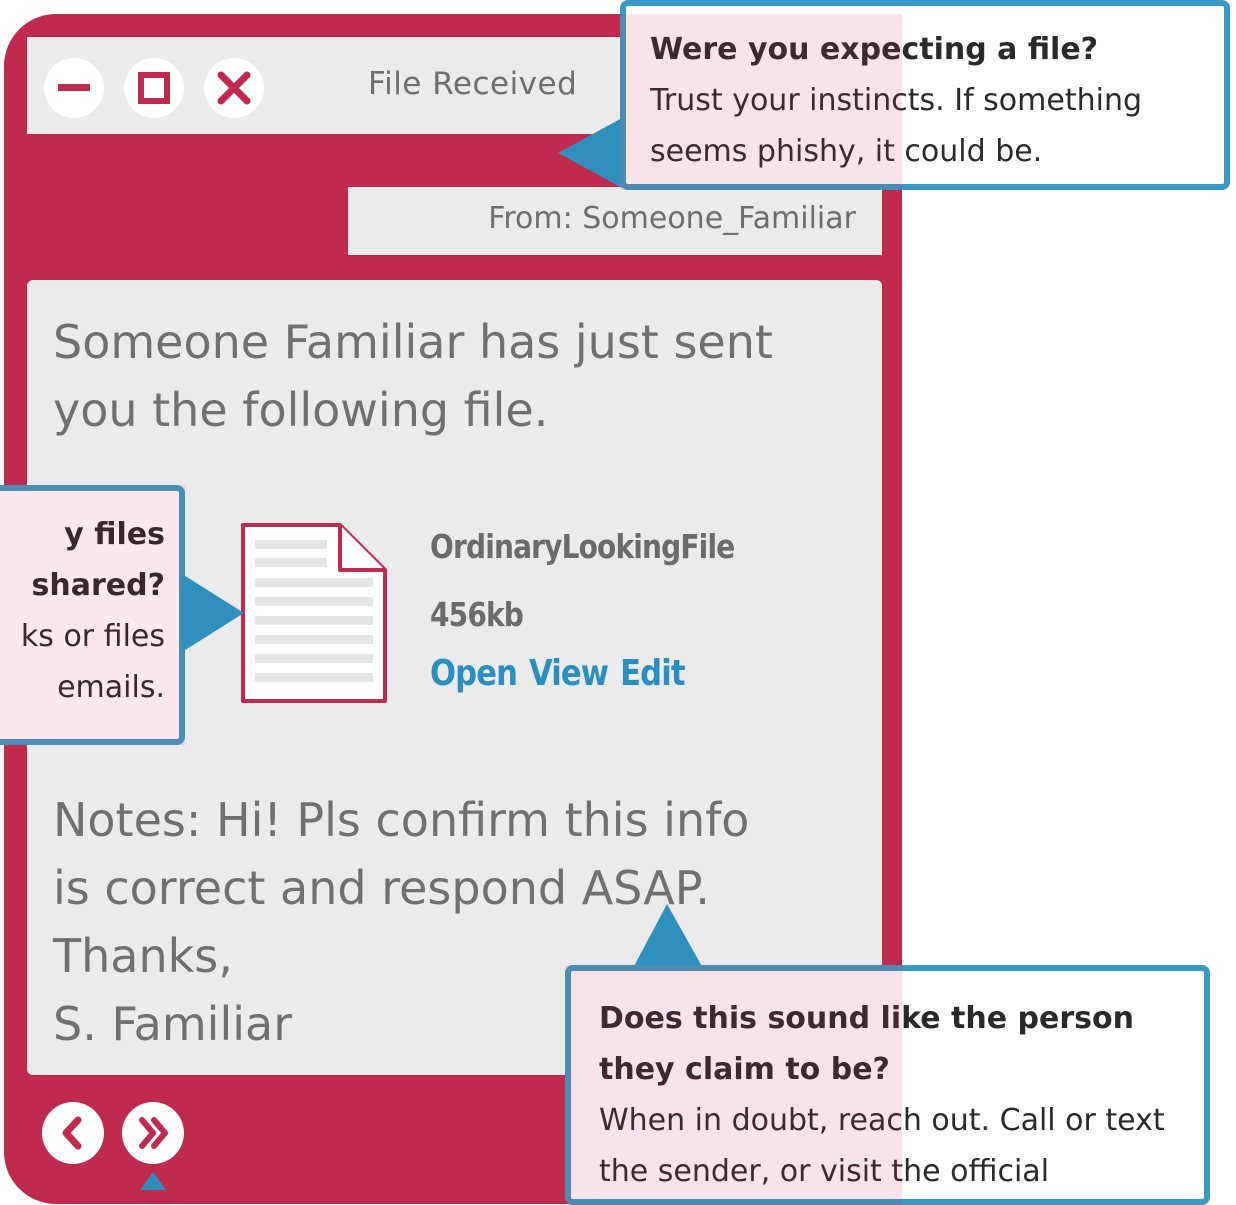 The width and height of the screenshot is (1236, 1205). I want to click on file-size: 456kb, so click(477, 614).